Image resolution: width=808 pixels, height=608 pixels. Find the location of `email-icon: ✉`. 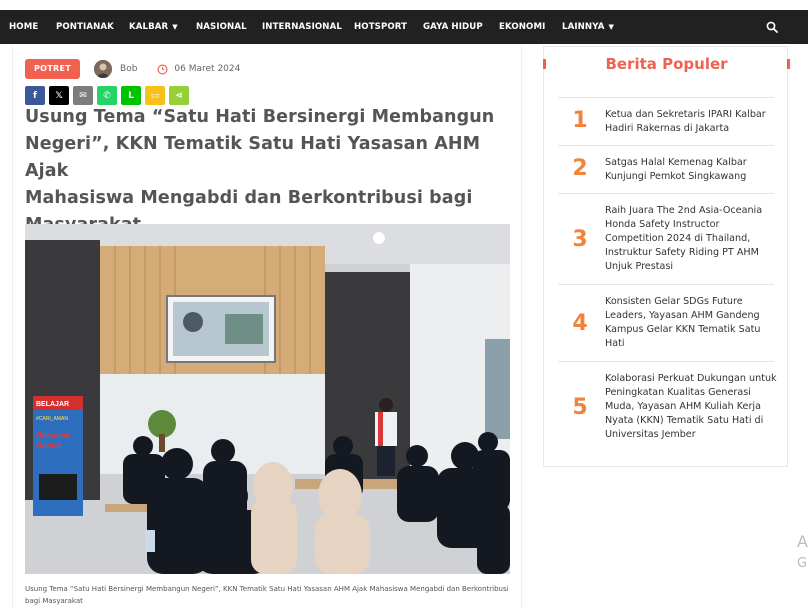

email-icon: ✉ is located at coordinates (83, 95).